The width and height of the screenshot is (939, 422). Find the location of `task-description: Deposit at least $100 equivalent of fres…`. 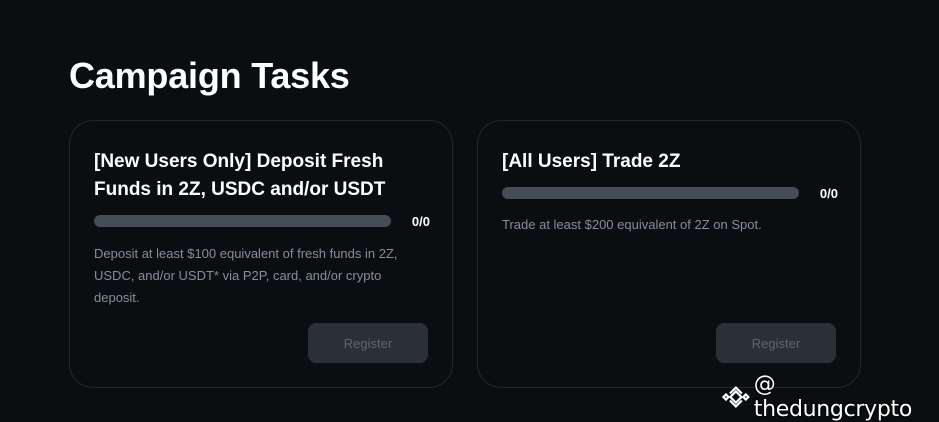

task-description: Deposit at least $100 equivalent of fres… is located at coordinates (246, 275).